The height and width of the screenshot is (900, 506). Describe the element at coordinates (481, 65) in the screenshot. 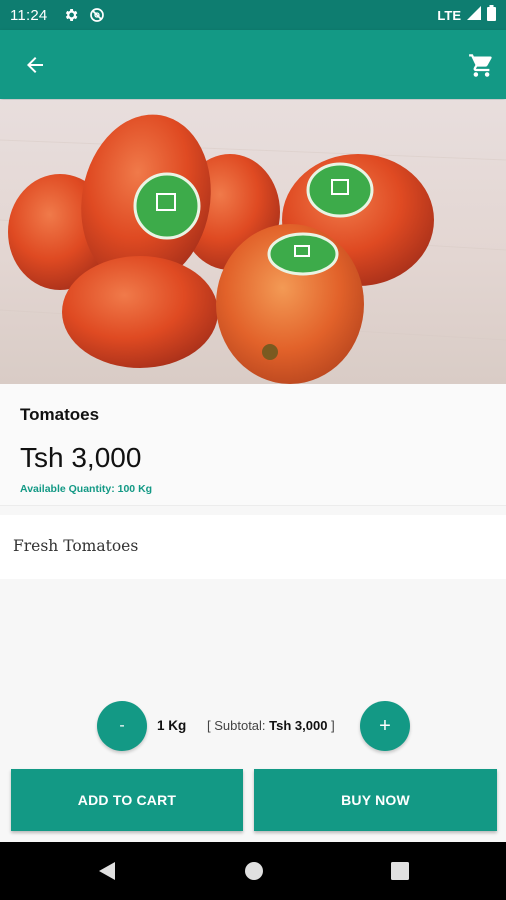

I see `shopping-cart-icon` at that location.